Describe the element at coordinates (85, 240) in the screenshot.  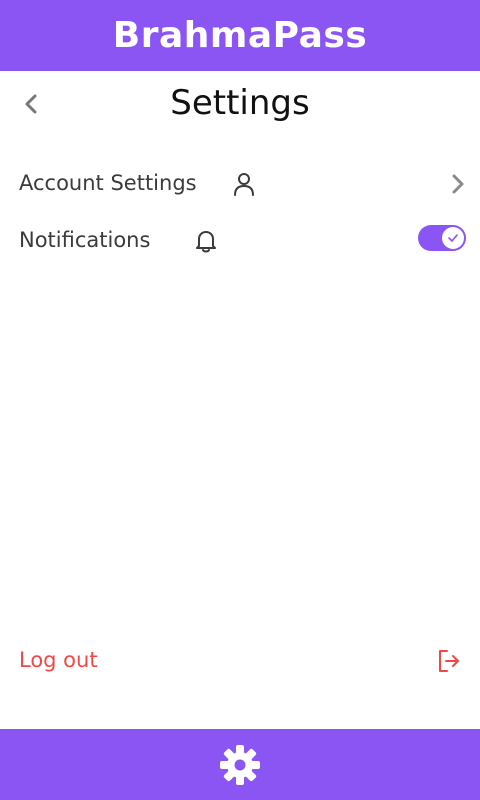
I see `notifications-label: Notifications` at that location.